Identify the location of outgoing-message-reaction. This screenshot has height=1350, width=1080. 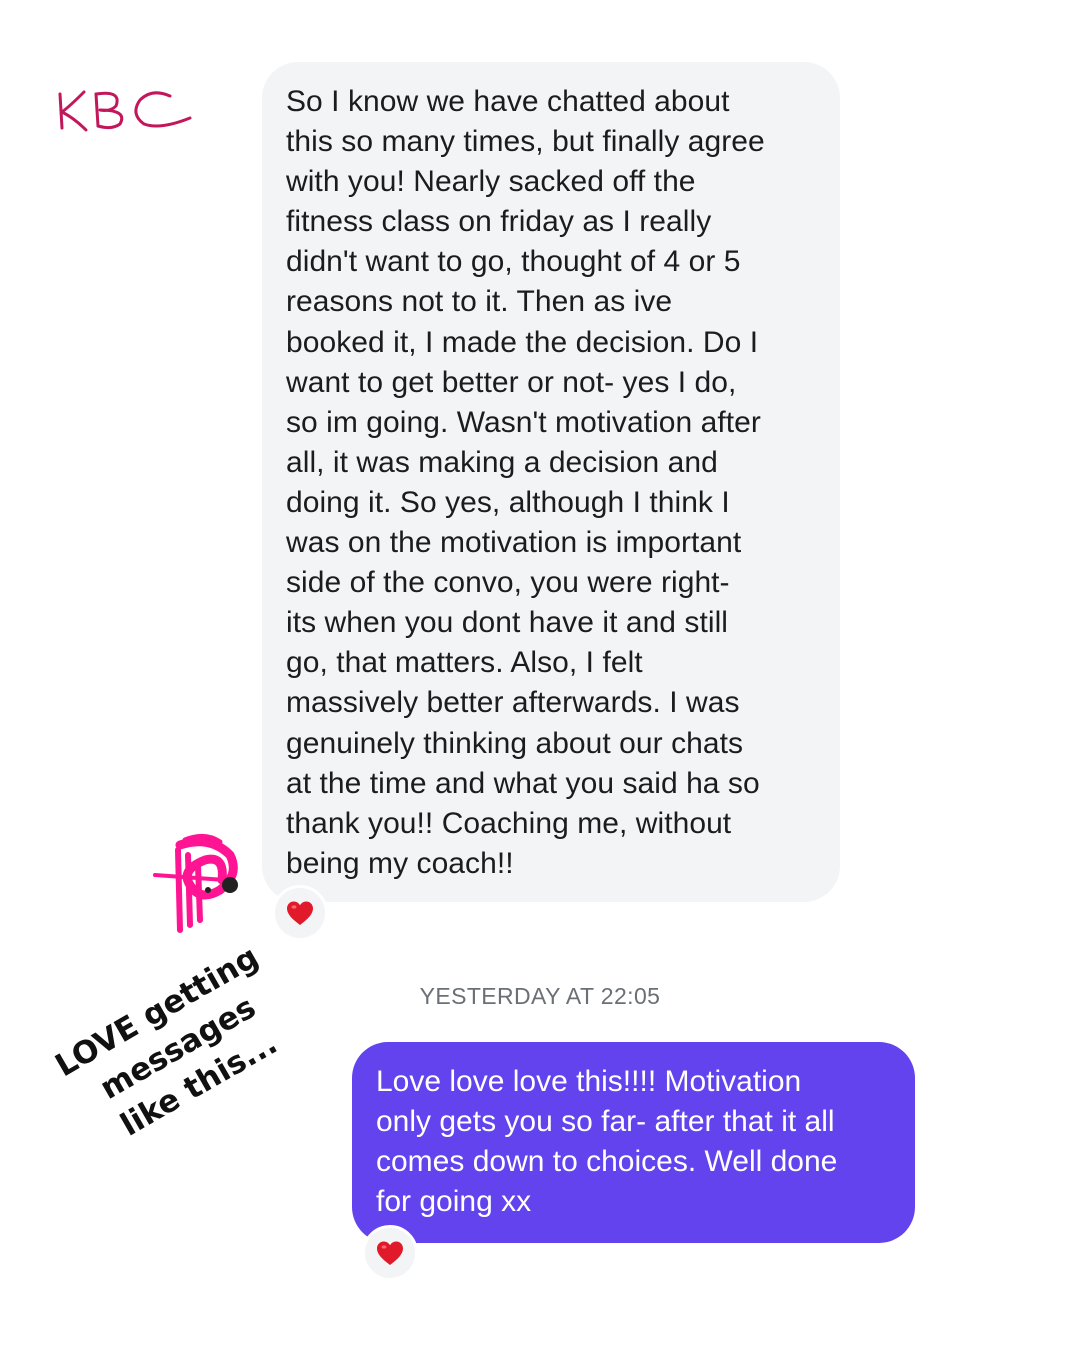
(390, 1253).